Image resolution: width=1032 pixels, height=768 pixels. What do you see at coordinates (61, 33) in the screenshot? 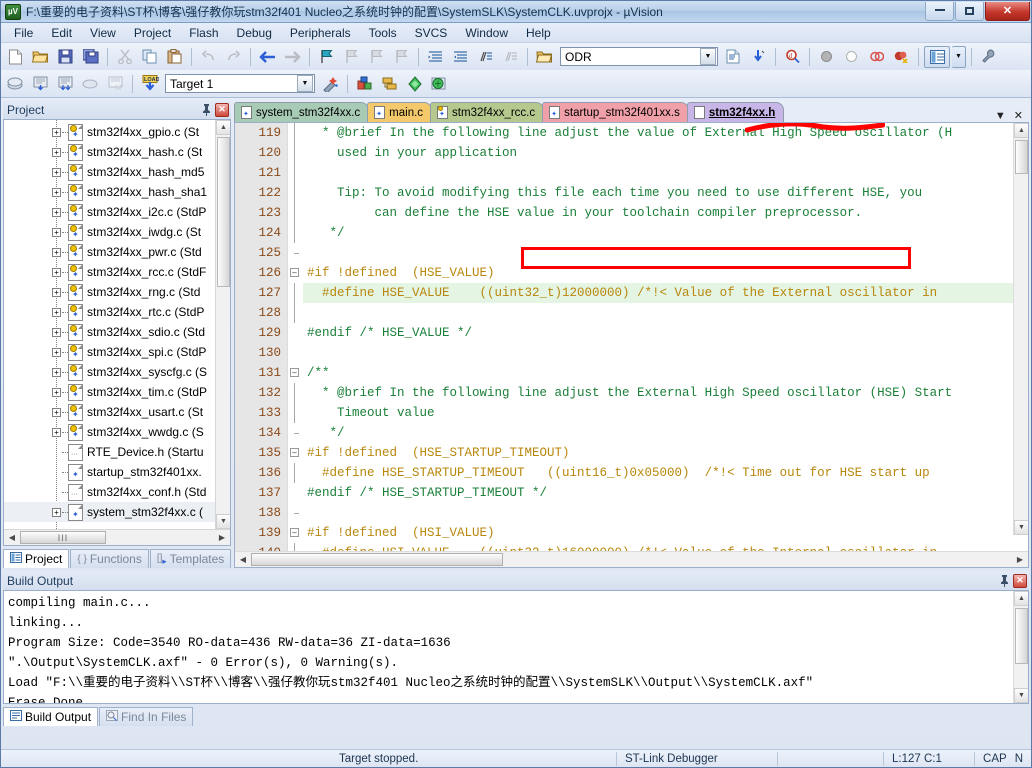
I see `menu-edit: Edit` at bounding box center [61, 33].